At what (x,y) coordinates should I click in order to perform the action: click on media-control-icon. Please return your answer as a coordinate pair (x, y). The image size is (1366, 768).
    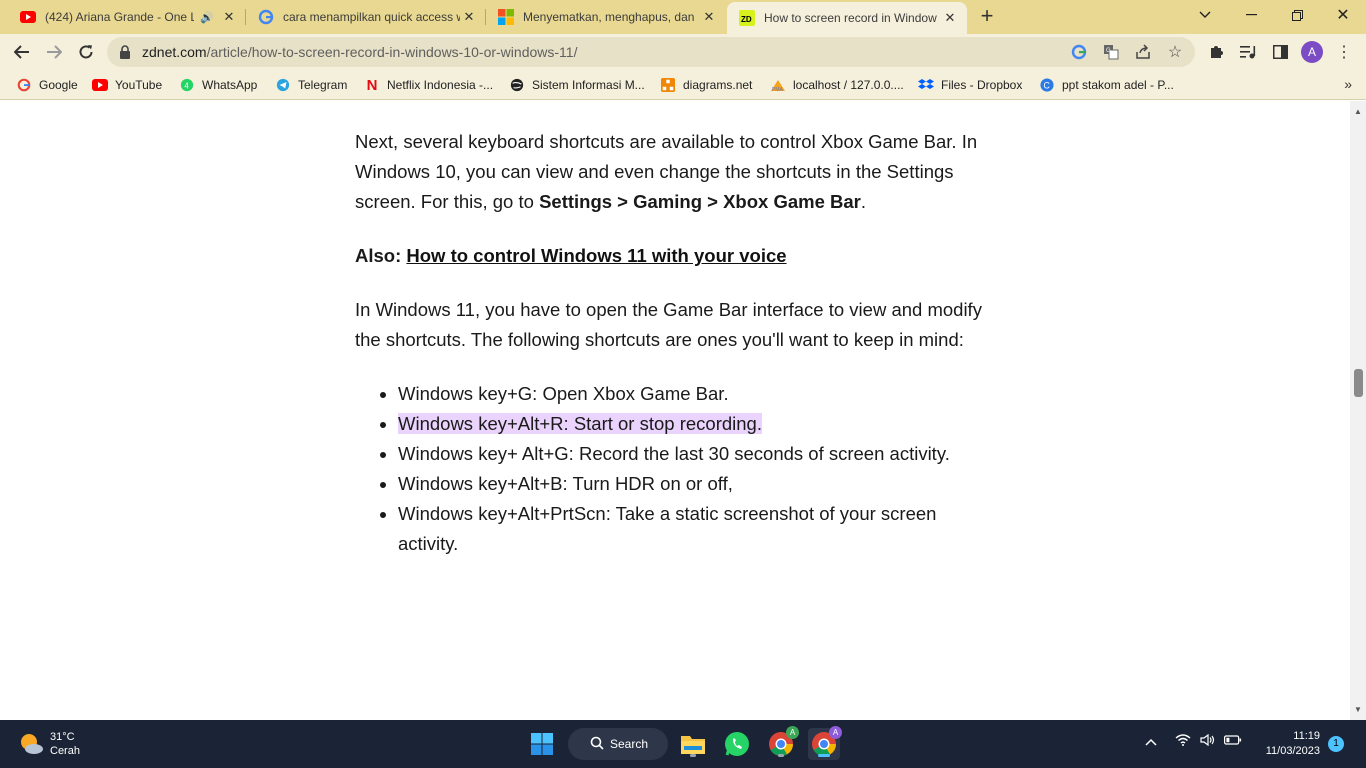
    Looking at the image, I should click on (1248, 52).